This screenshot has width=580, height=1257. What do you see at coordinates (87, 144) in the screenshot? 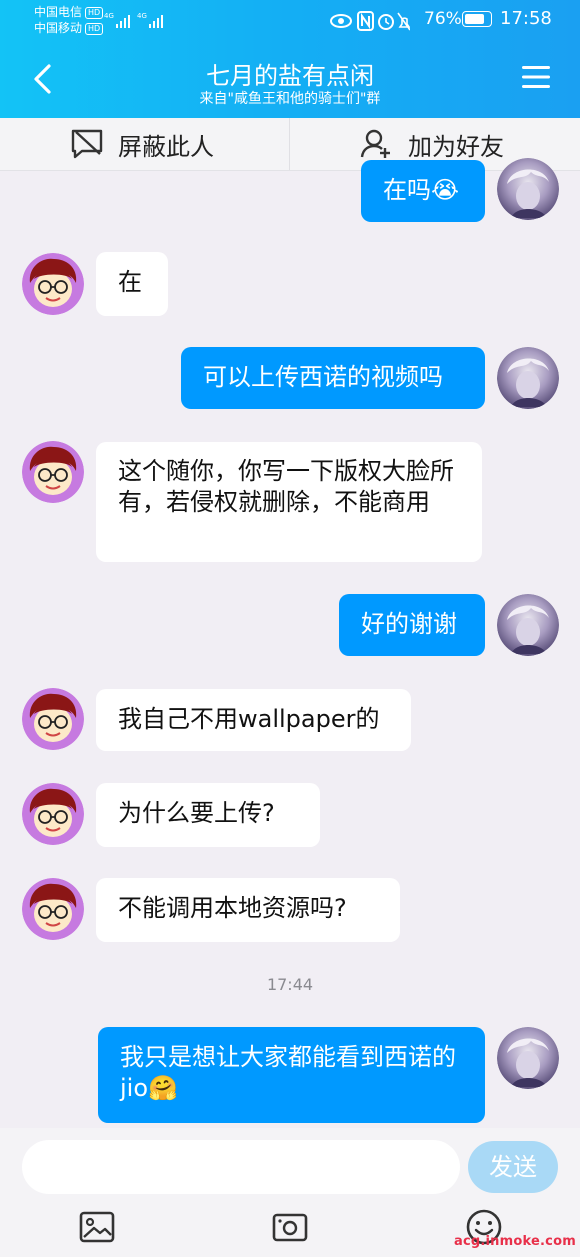
I see `block-chat-icon` at bounding box center [87, 144].